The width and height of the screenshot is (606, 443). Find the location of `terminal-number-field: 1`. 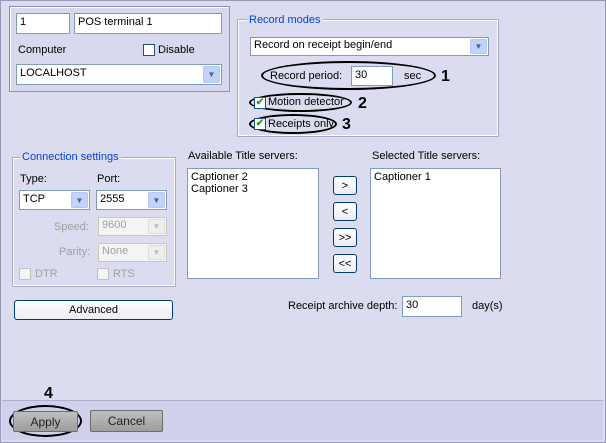

terminal-number-field: 1 is located at coordinates (43, 23).